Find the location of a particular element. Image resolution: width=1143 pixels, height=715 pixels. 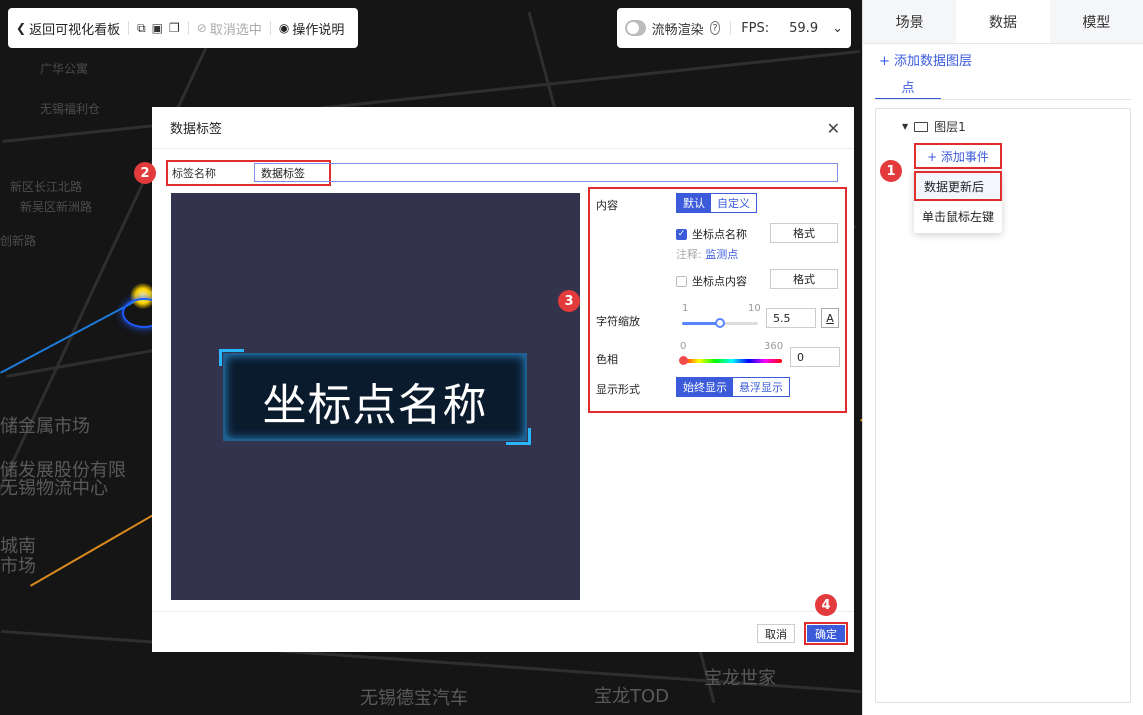

scale-slider is located at coordinates (720, 323).